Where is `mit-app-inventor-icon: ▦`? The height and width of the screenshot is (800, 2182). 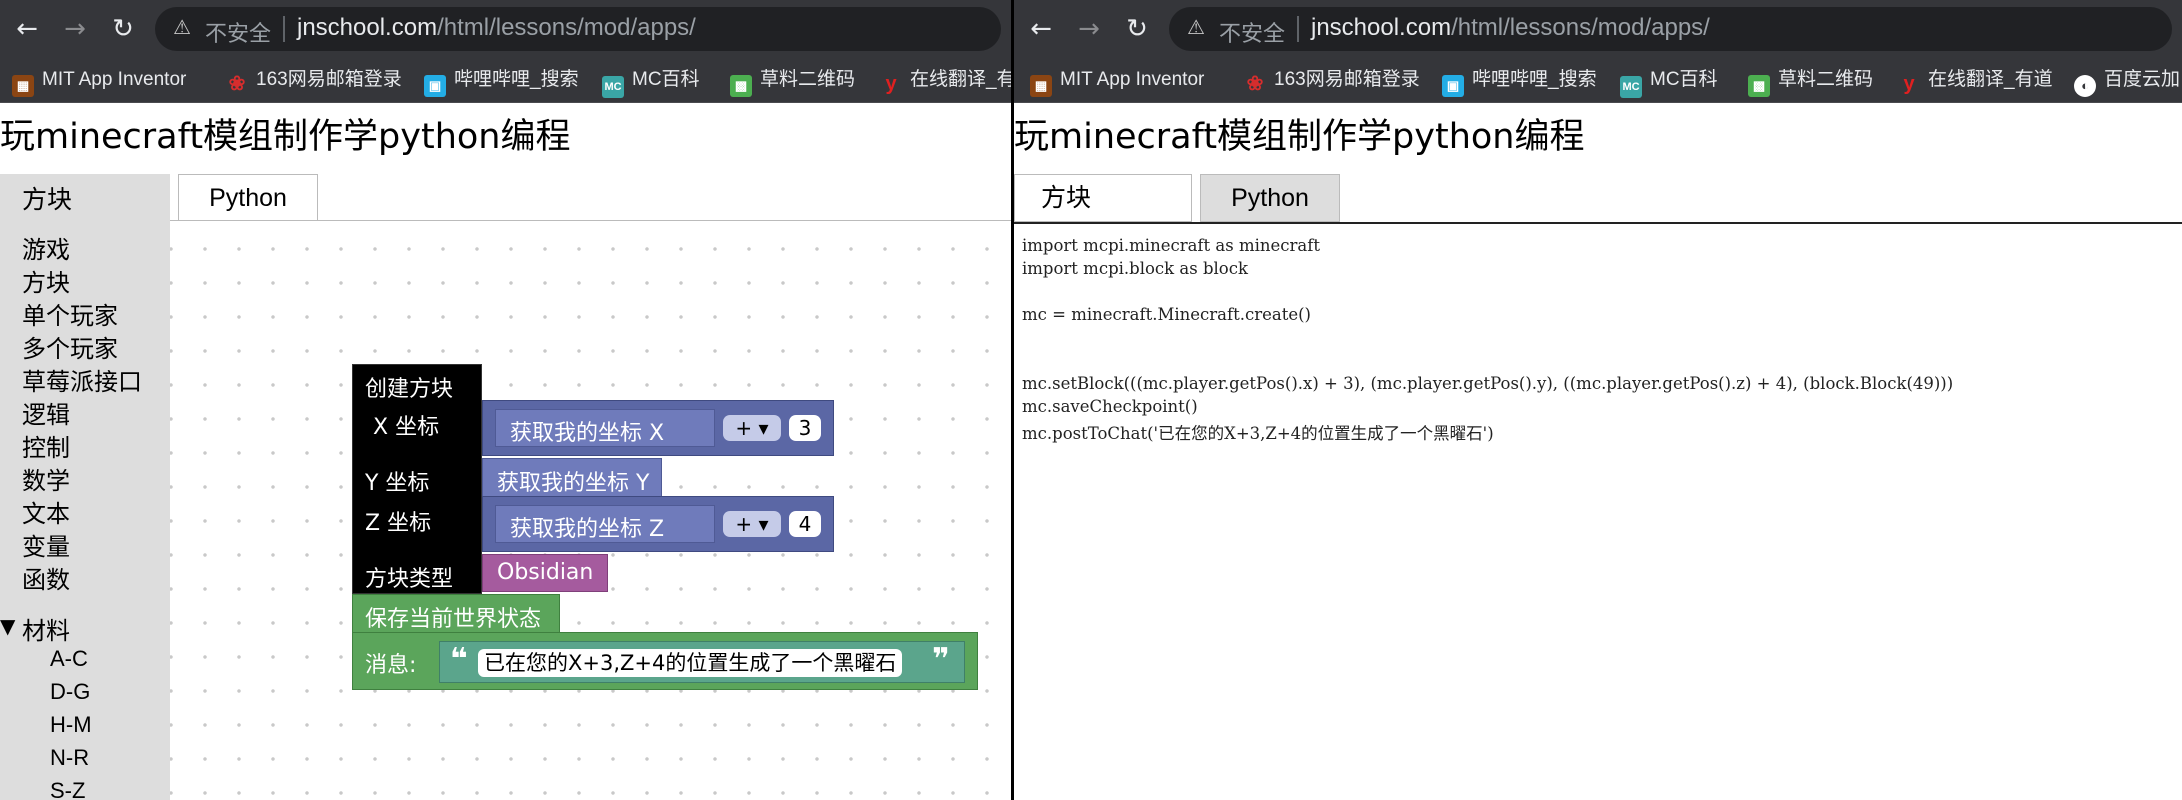
mit-app-inventor-icon: ▦ is located at coordinates (23, 86).